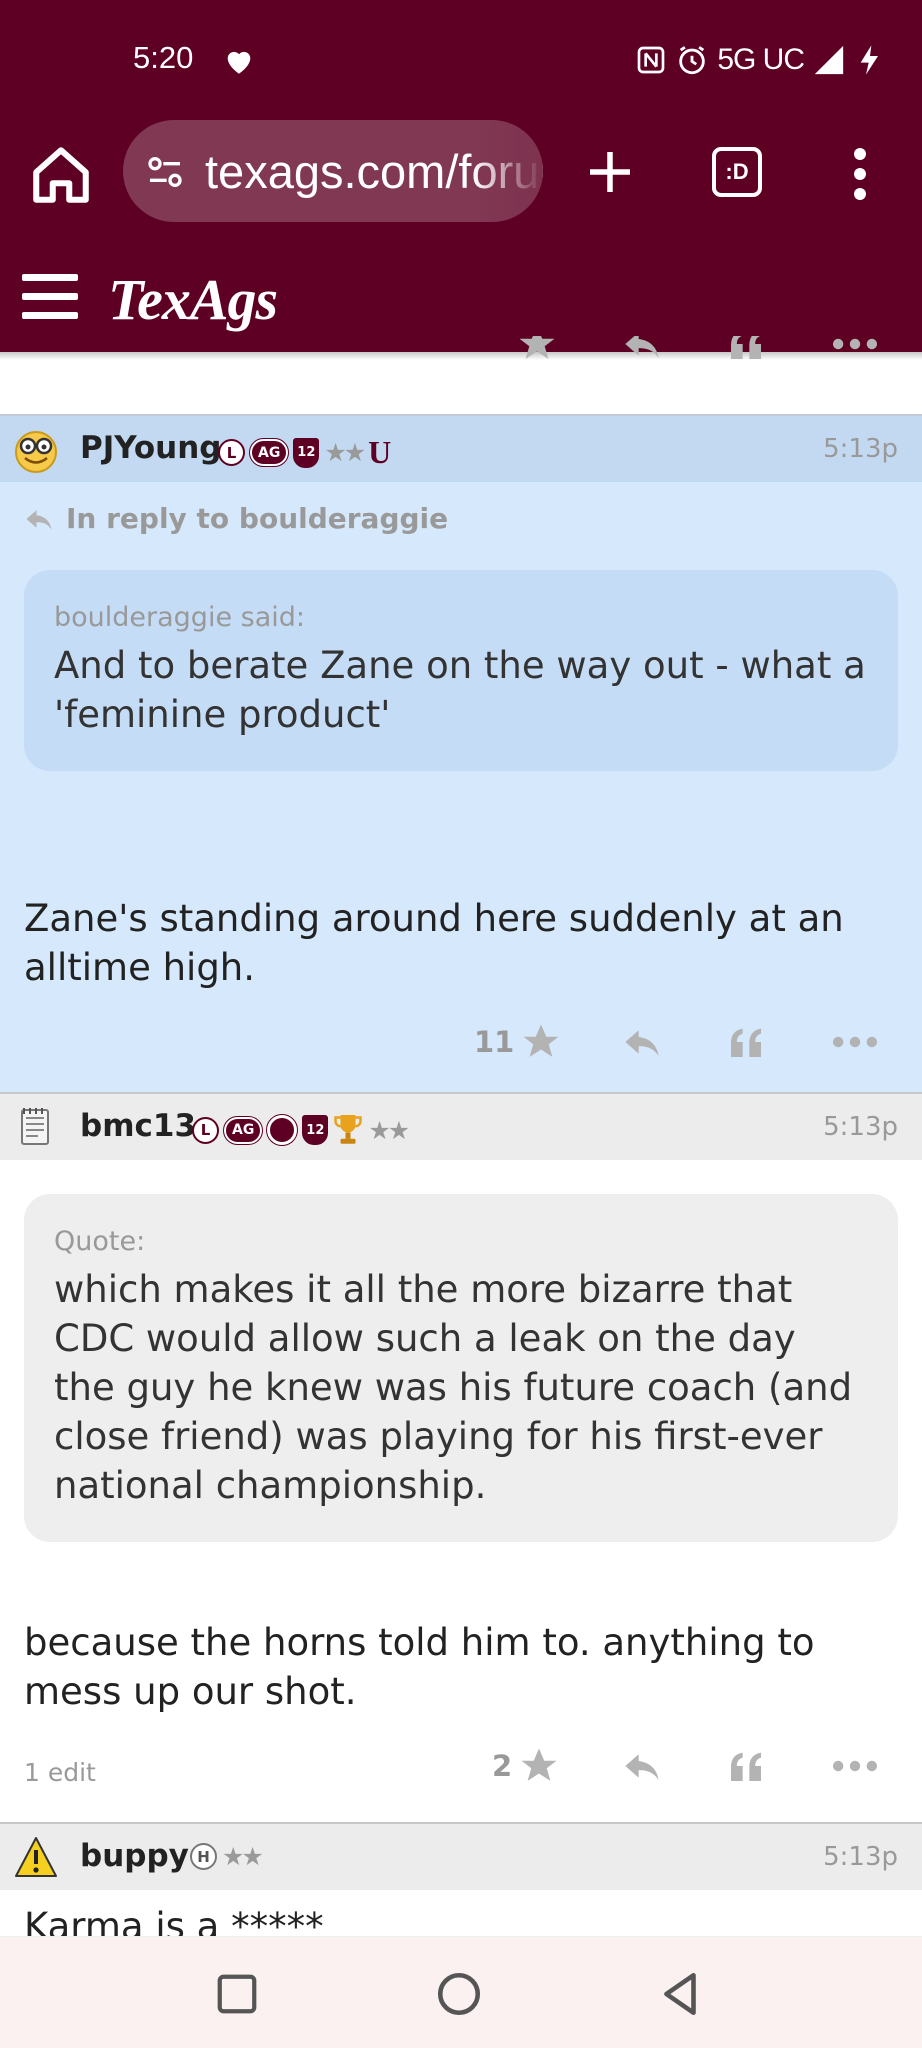  Describe the element at coordinates (163, 57) in the screenshot. I see `status-time: 5:20` at that location.